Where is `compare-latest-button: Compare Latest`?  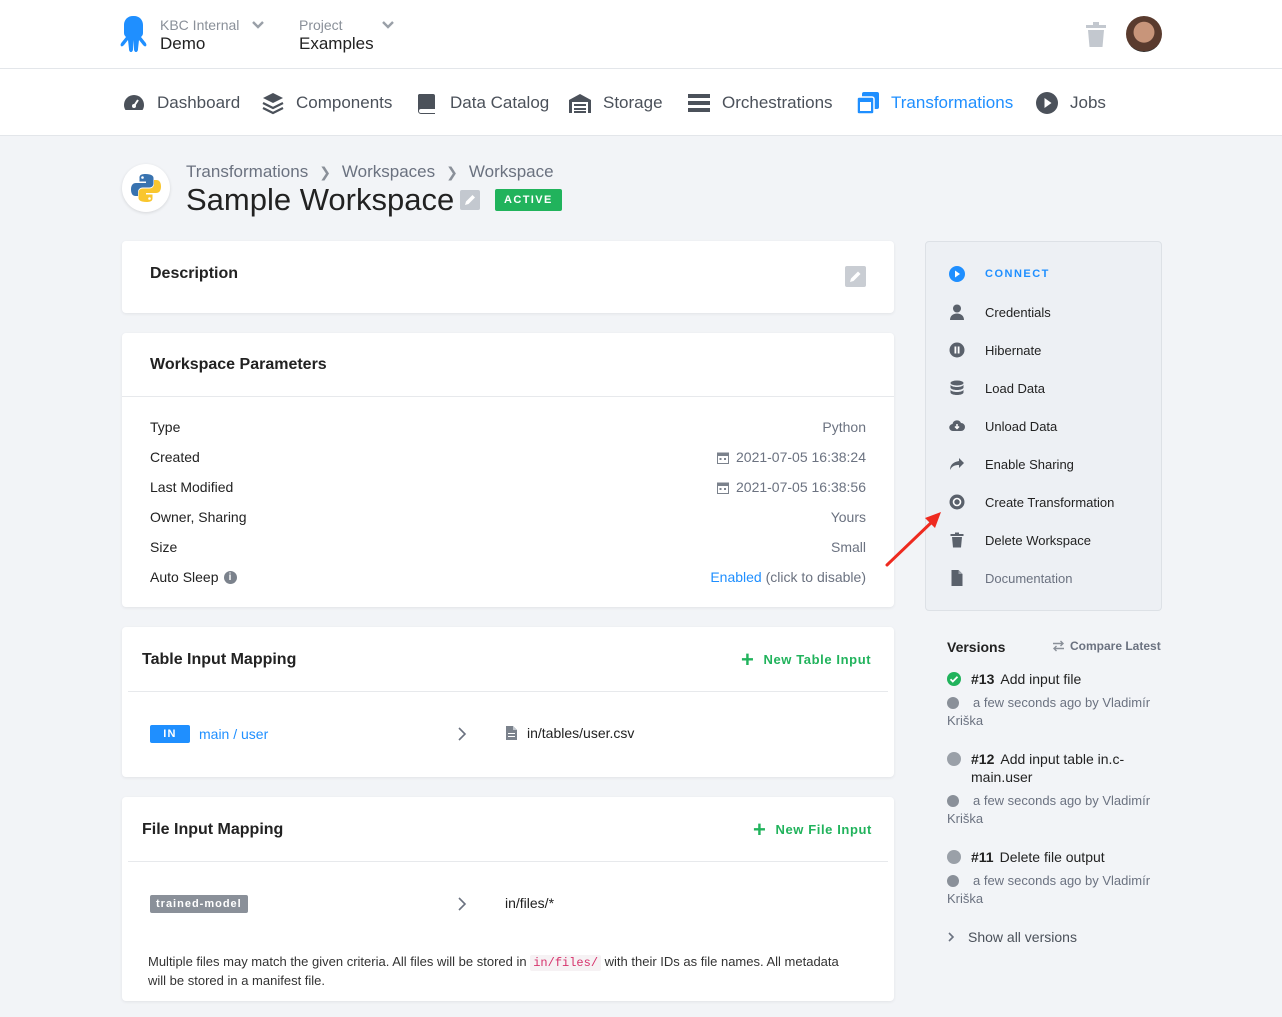
compare-latest-button: Compare Latest is located at coordinates (1106, 646).